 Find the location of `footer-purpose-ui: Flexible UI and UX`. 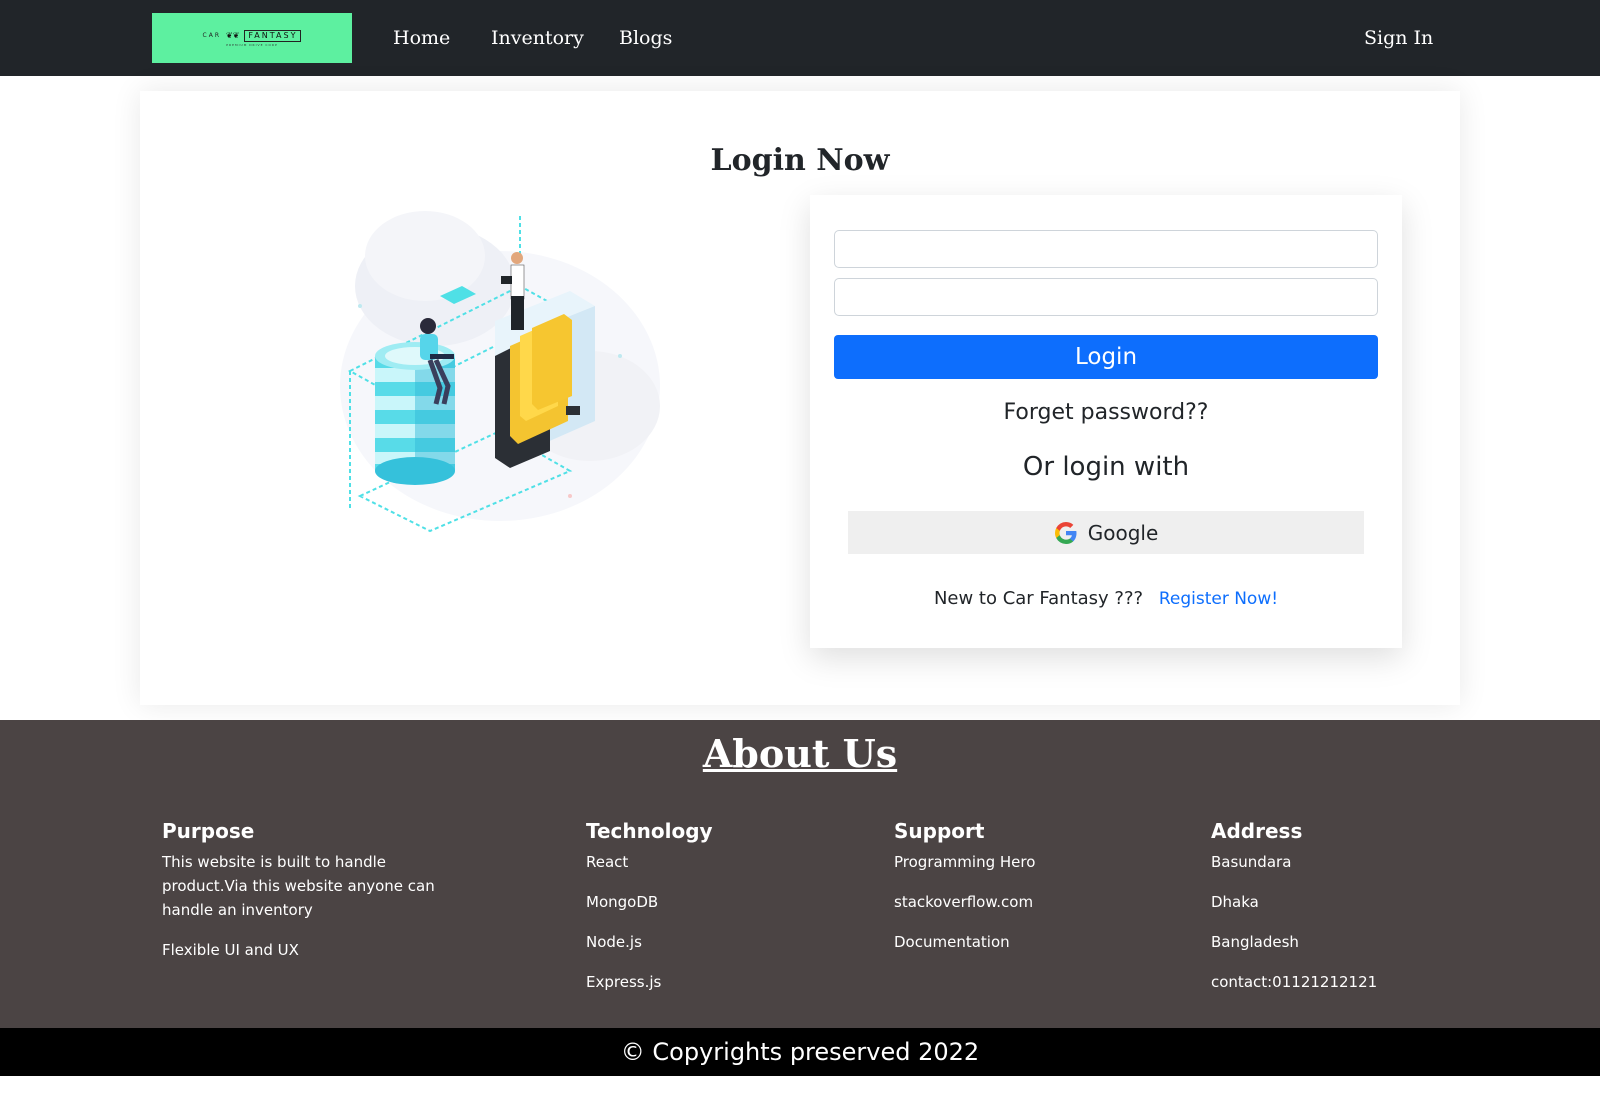

footer-purpose-ui: Flexible UI and UX is located at coordinates (230, 950).